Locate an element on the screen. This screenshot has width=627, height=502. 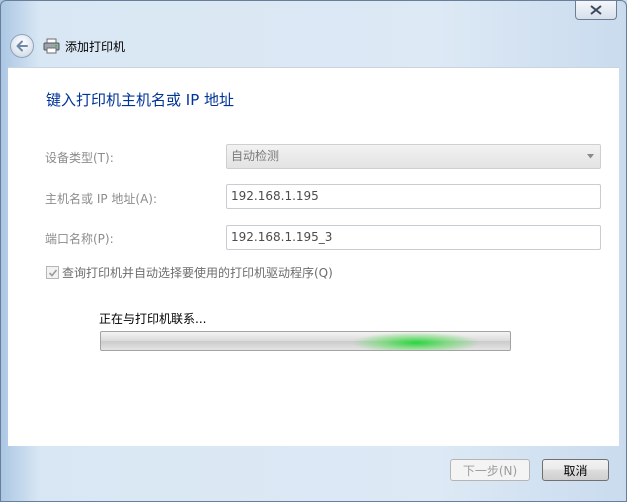
device-type-label: 设备类型(T): is located at coordinates (79, 158).